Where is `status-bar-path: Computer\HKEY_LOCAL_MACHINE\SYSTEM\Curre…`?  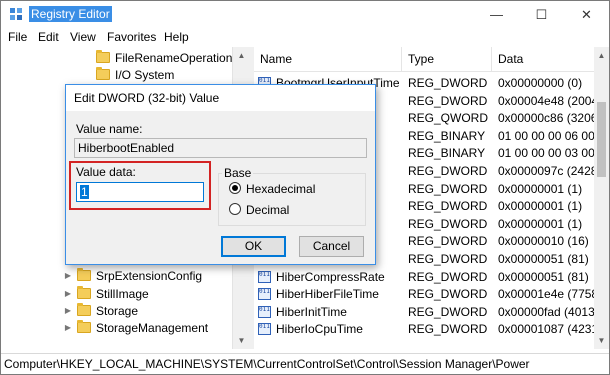 status-bar-path: Computer\HKEY_LOCAL_MACHINE\SYSTEM\Curre… is located at coordinates (305, 363).